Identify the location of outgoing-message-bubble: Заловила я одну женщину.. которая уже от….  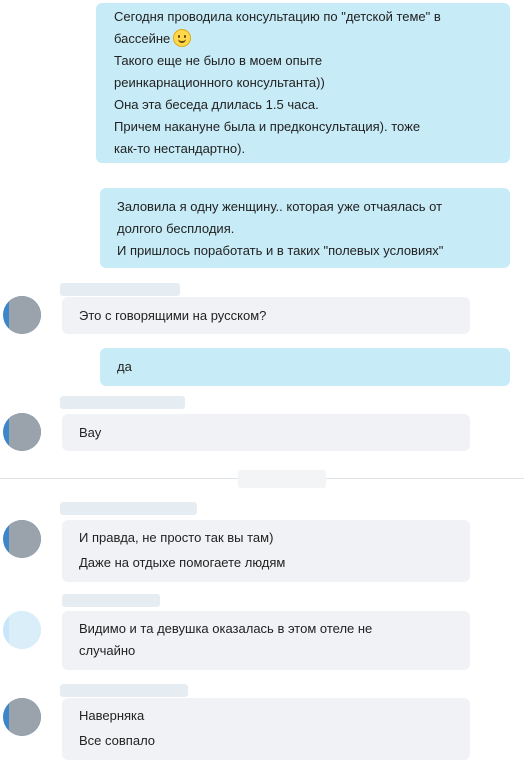
(305, 228).